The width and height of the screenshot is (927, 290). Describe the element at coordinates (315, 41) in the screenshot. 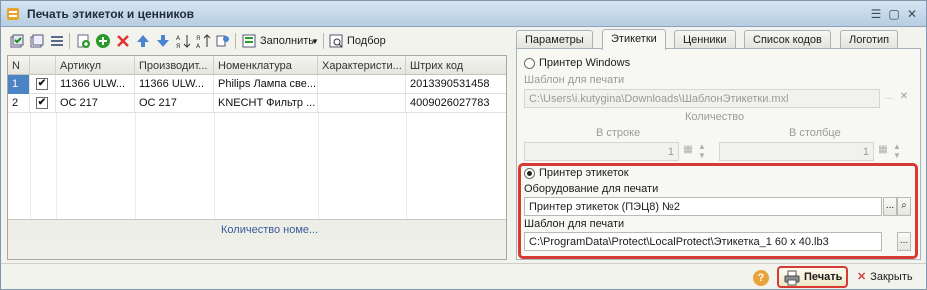

I see `fill-dropdown-icon: ▼` at that location.